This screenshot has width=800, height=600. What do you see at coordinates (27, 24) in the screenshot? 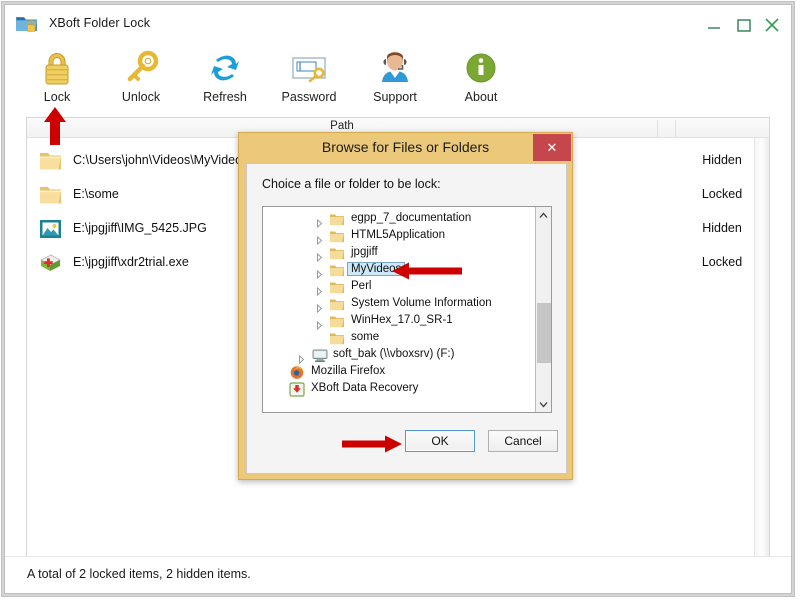
I see `folder-lock-icon` at bounding box center [27, 24].